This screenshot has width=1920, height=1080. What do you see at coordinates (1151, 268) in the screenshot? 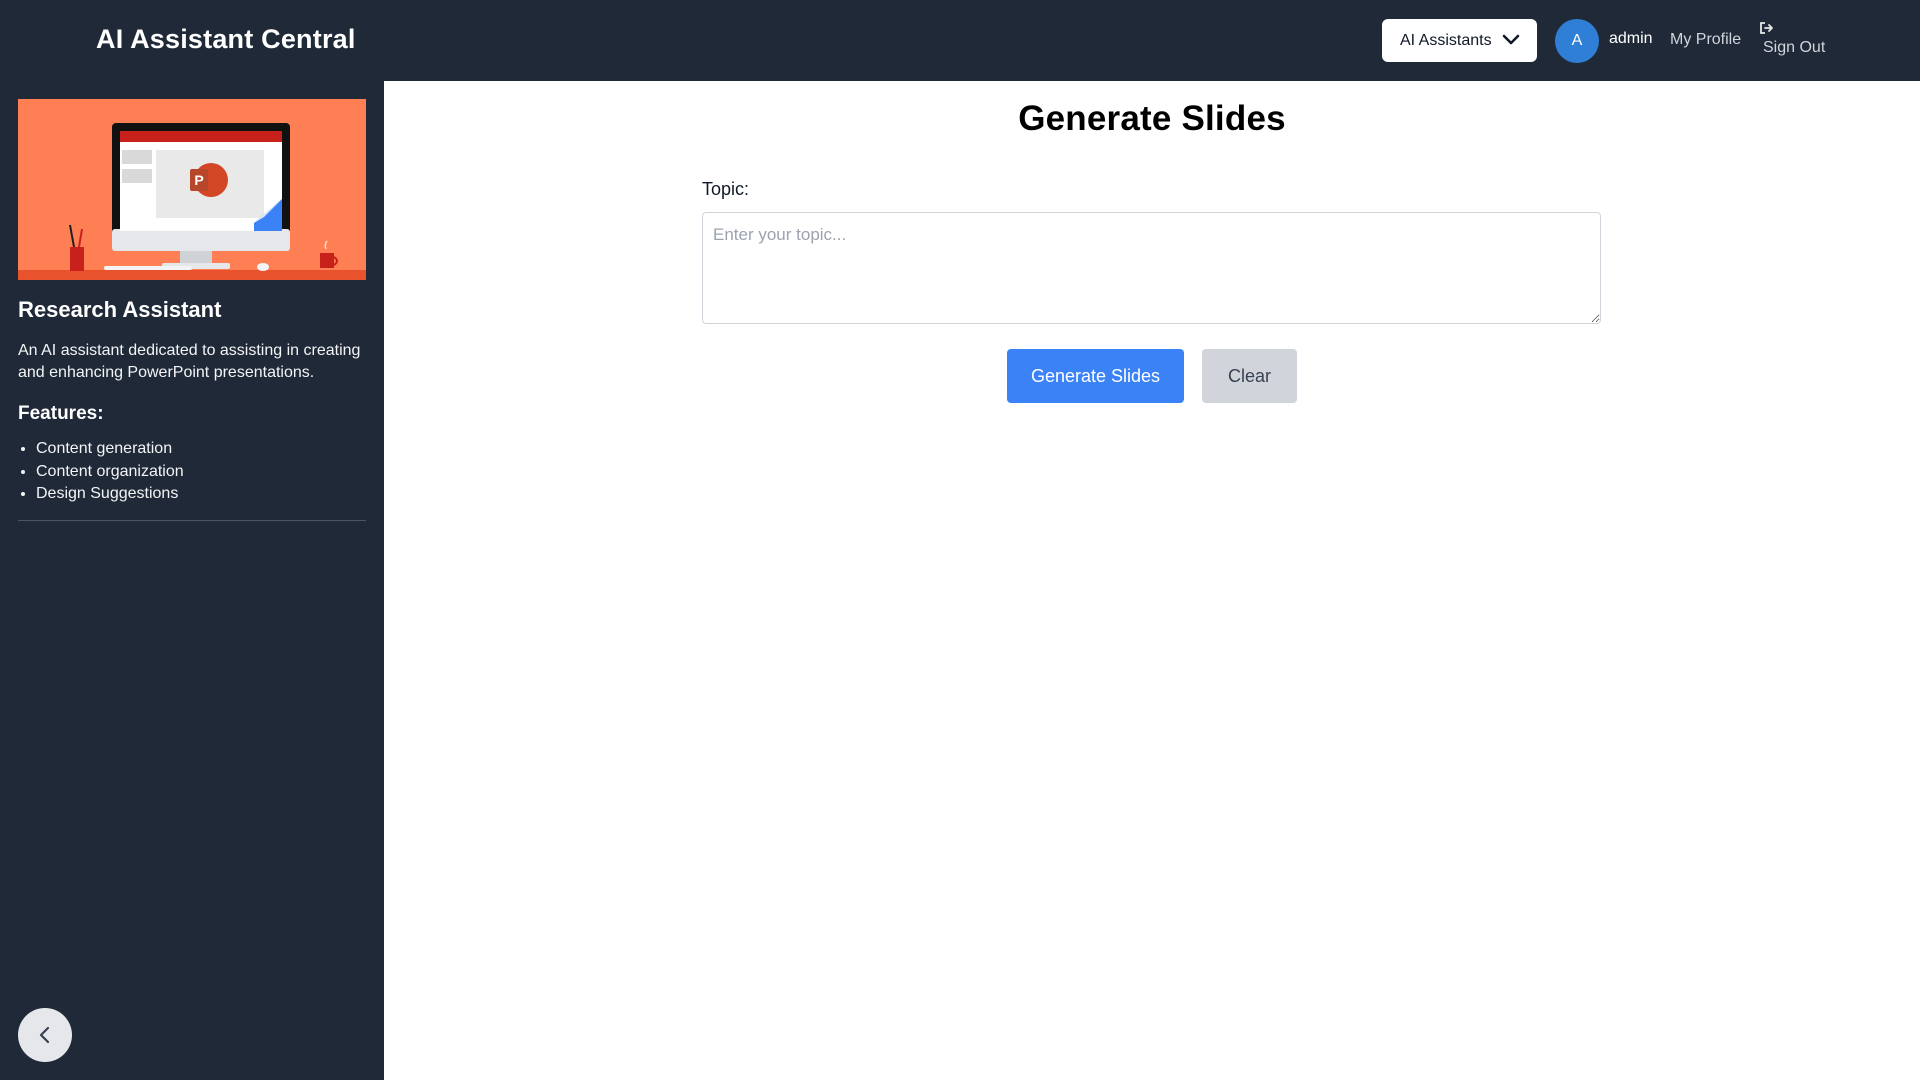
I see `topic-input` at bounding box center [1151, 268].